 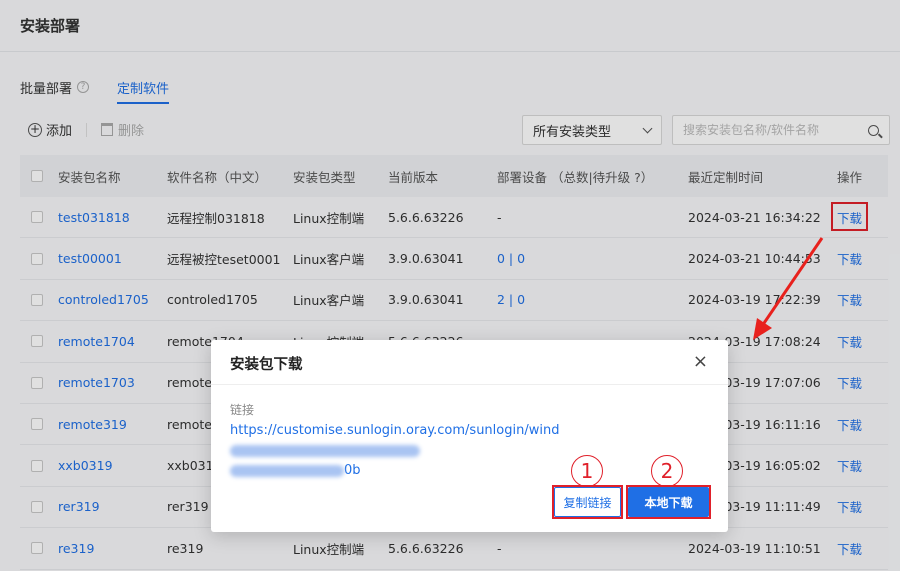 I want to click on annotation-arrow, so click(x=788, y=288).